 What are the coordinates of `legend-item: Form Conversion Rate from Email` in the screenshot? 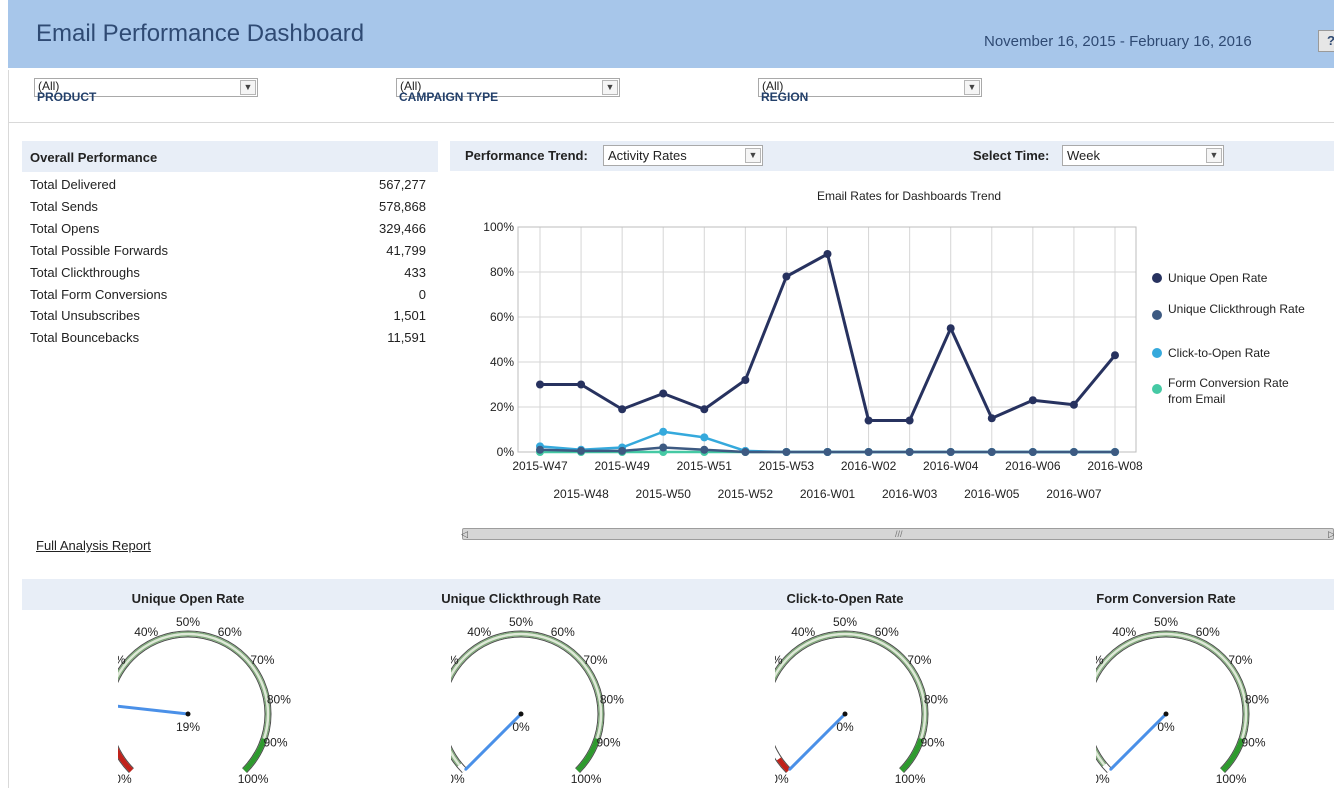 It's located at (1228, 391).